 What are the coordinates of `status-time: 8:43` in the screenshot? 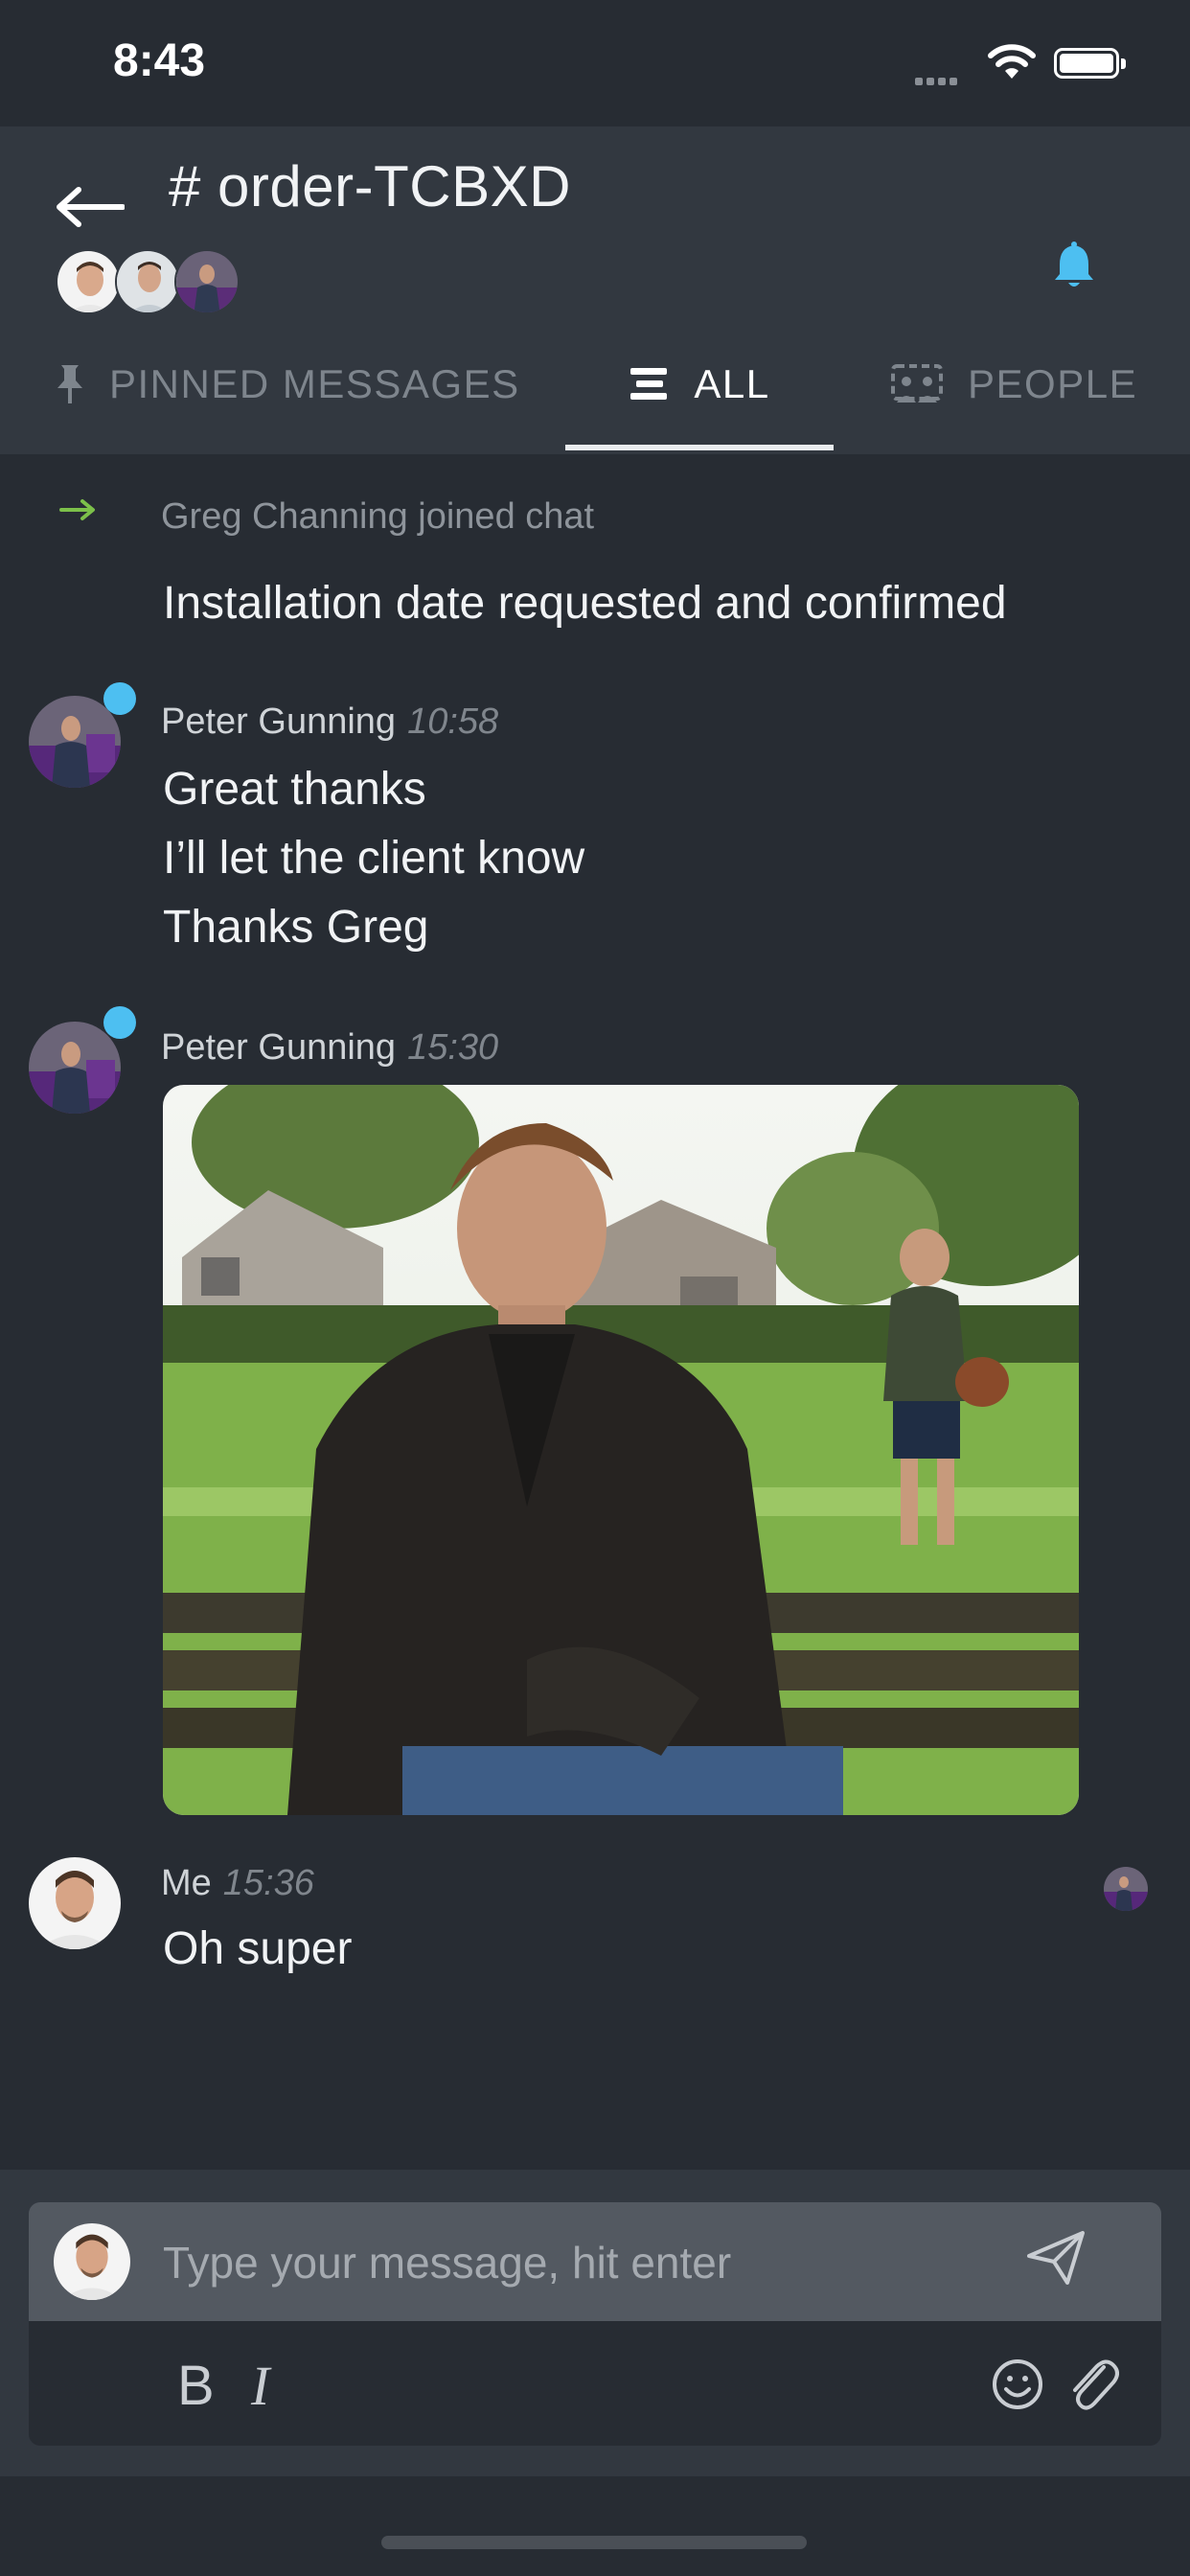 It's located at (159, 60).